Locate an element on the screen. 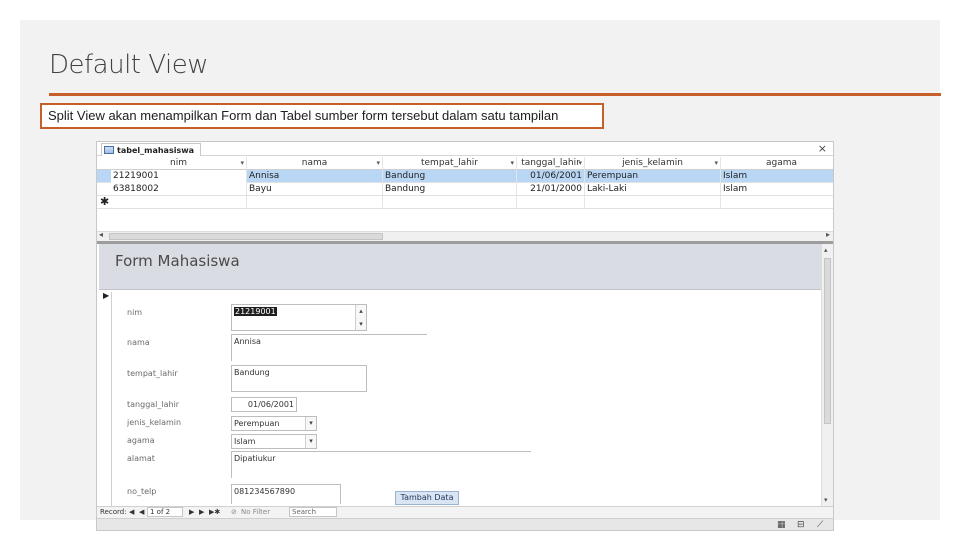 Image resolution: width=960 pixels, height=540 pixels. cell-jenis-kelamin: Perempuan is located at coordinates (653, 176).